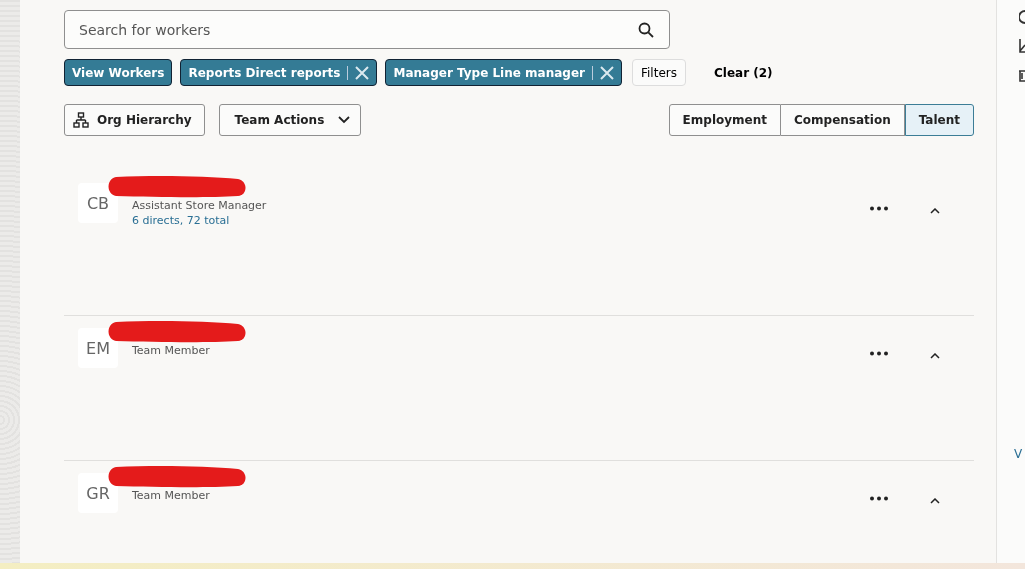  Describe the element at coordinates (724, 120) in the screenshot. I see `view-tab: Employment` at that location.